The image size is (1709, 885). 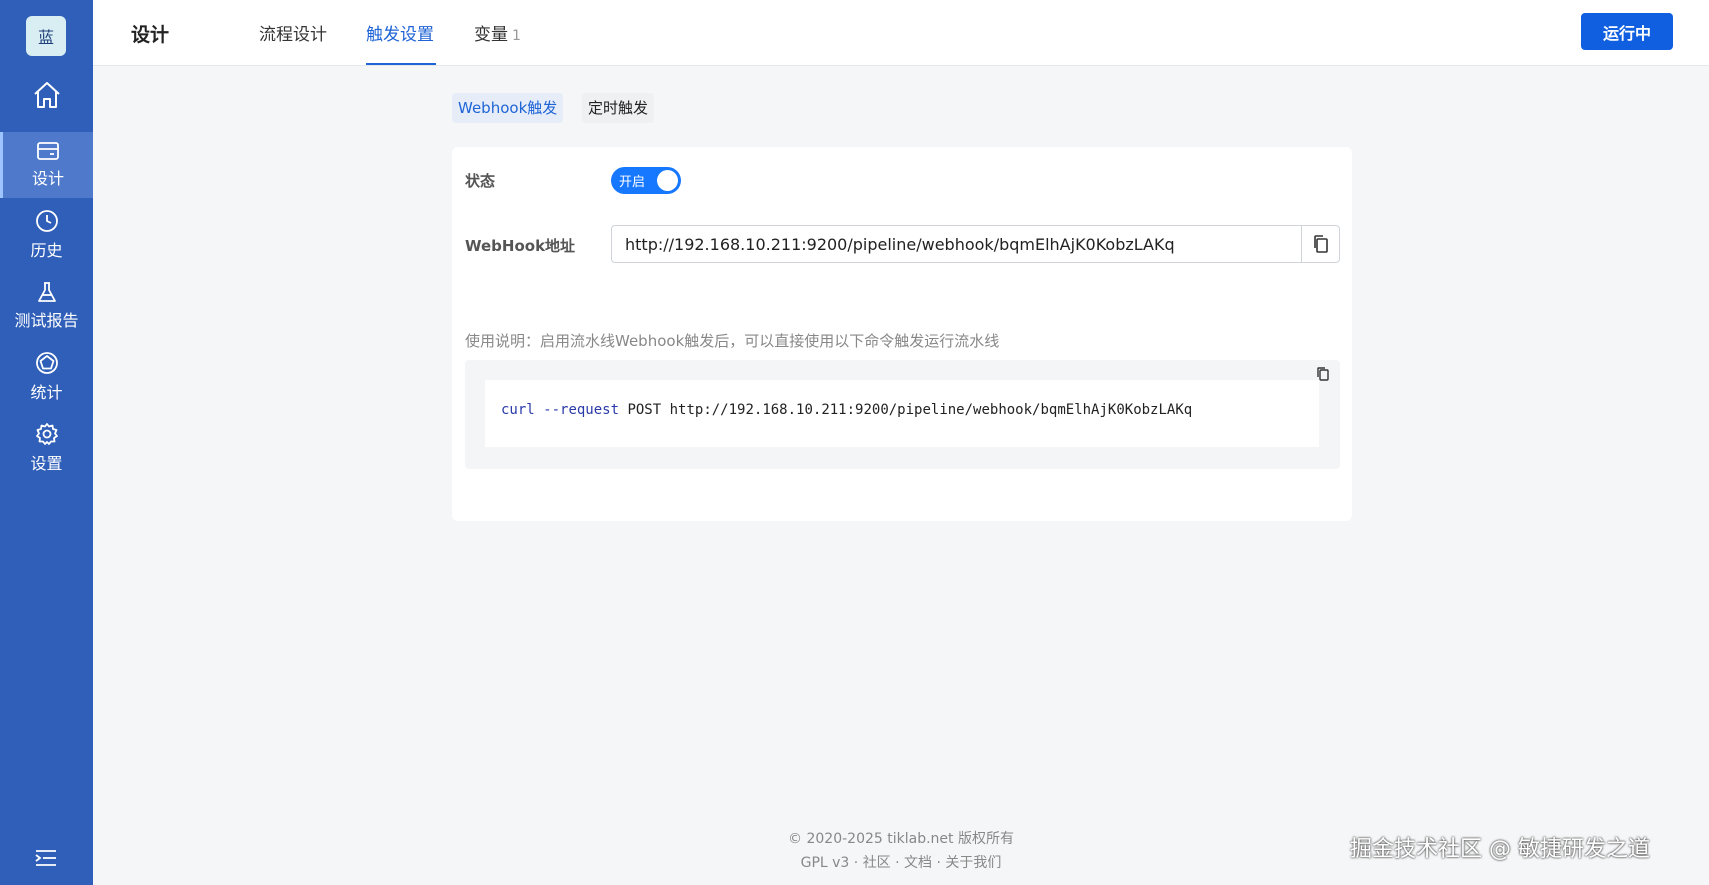 What do you see at coordinates (491, 35) in the screenshot?
I see `tab-variables-label: 变量` at bounding box center [491, 35].